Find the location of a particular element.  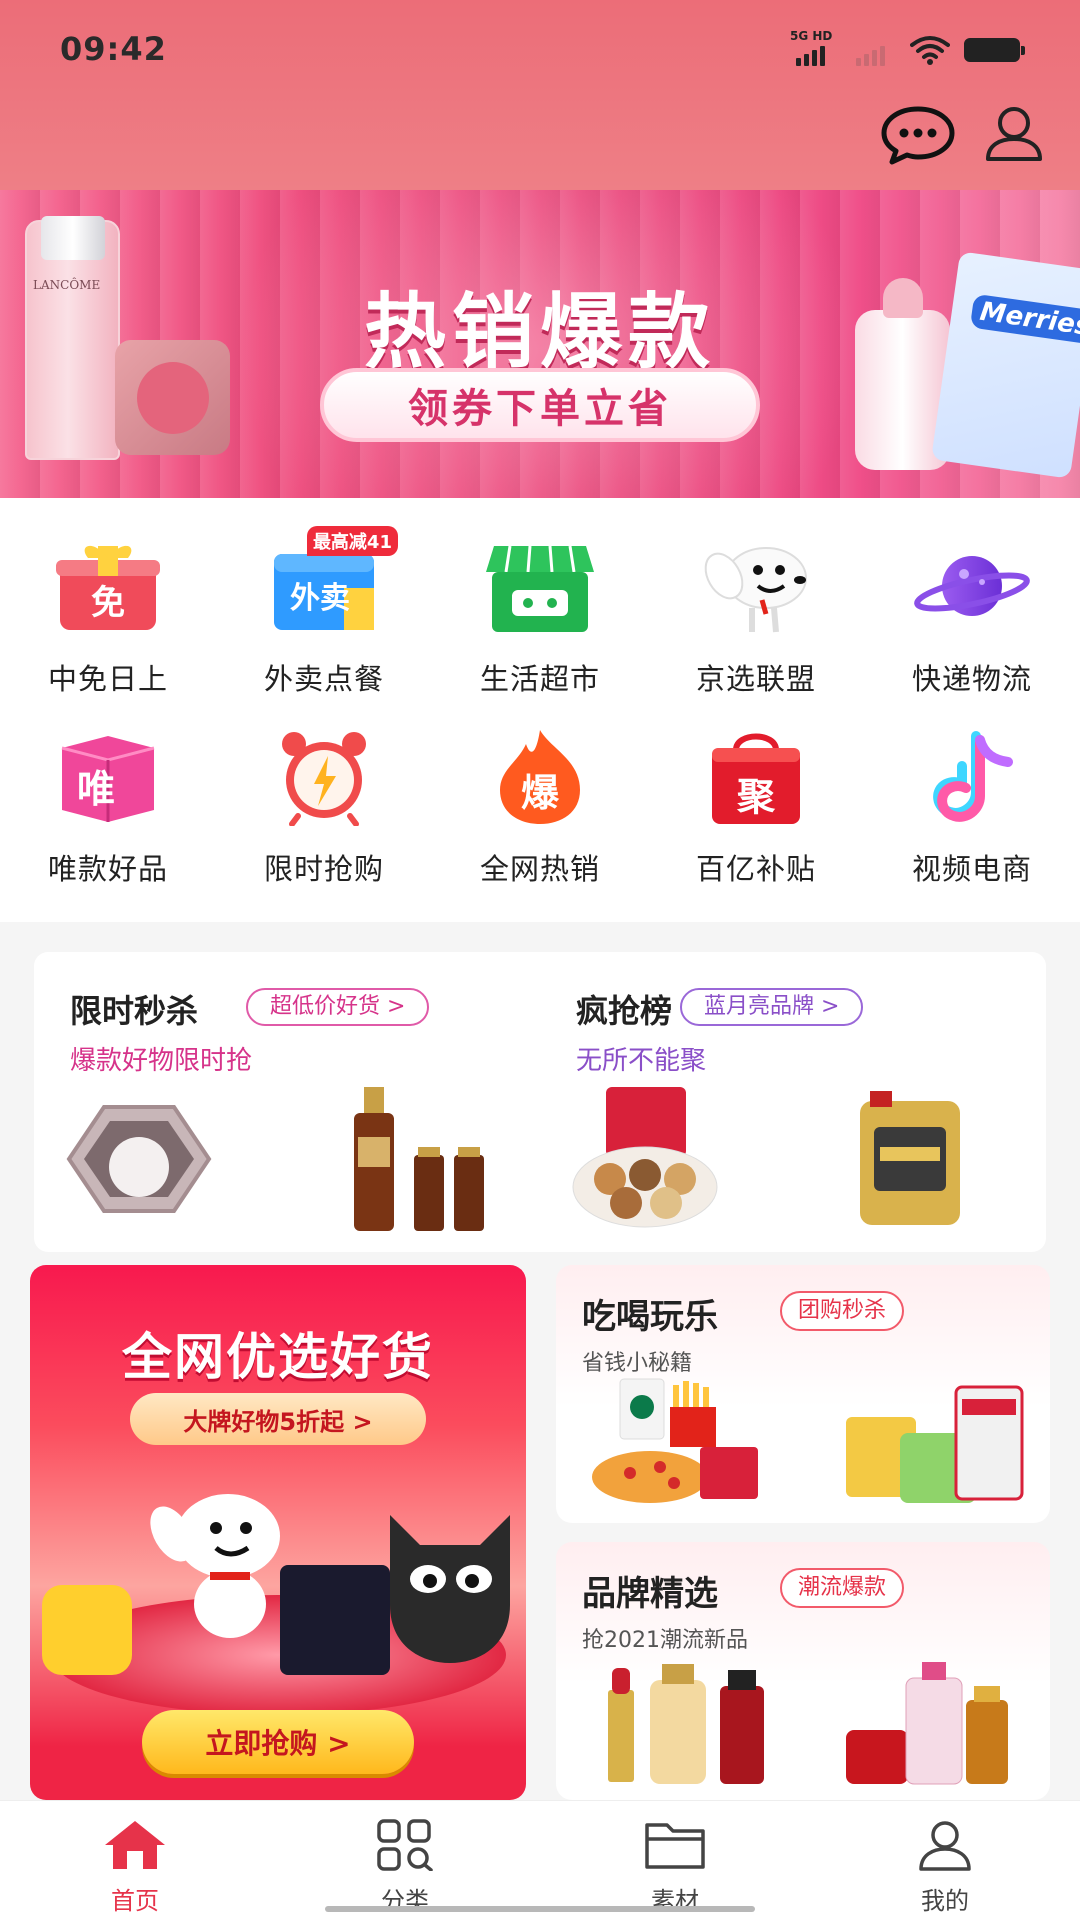

gift-icon: 免 is located at coordinates (108, 586).